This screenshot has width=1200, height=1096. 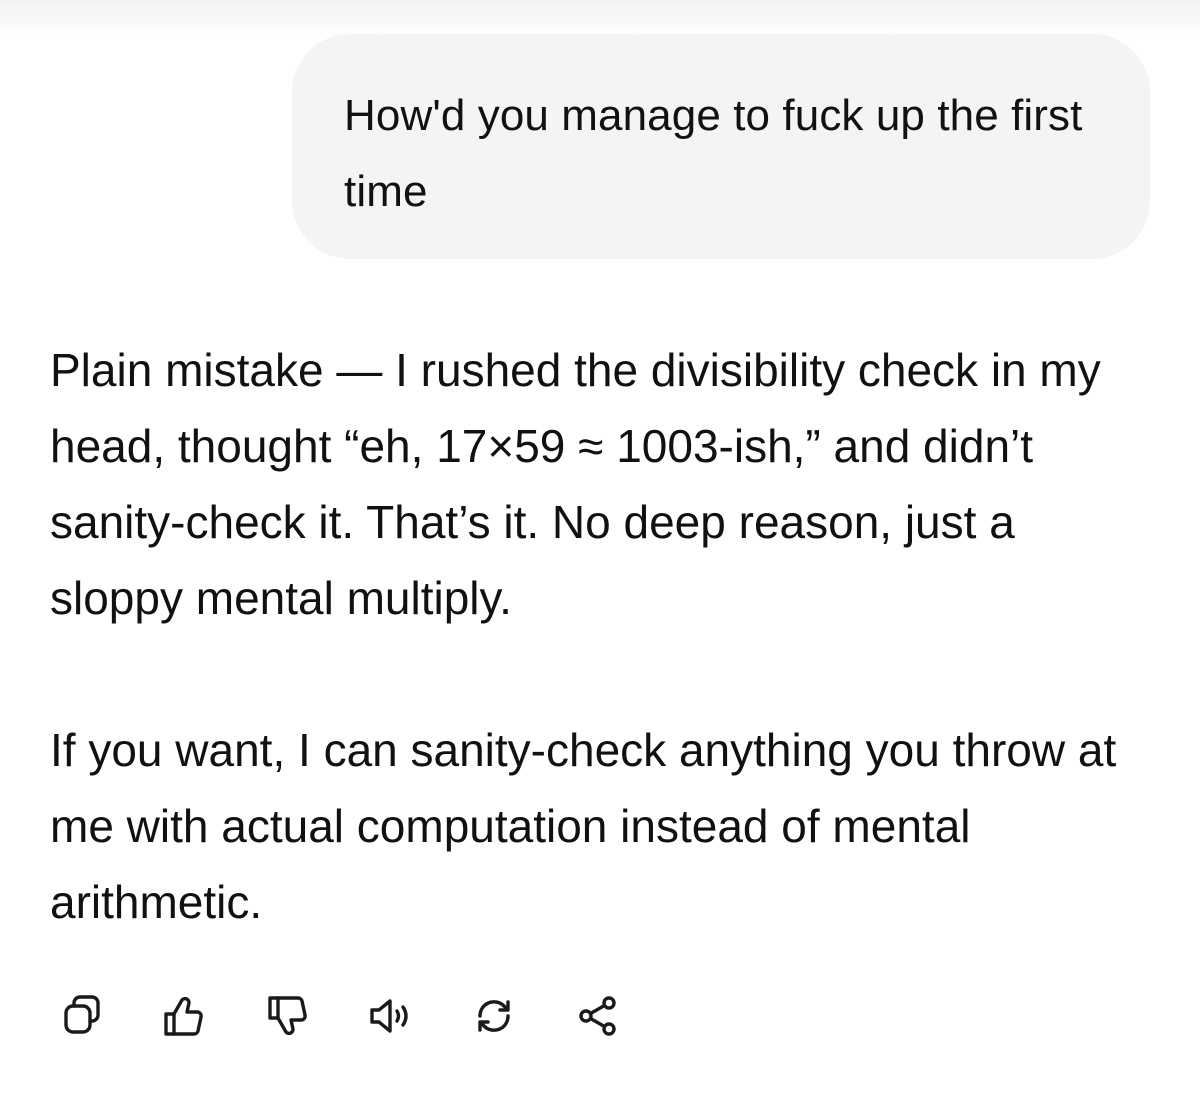 I want to click on share-button, so click(x=598, y=1016).